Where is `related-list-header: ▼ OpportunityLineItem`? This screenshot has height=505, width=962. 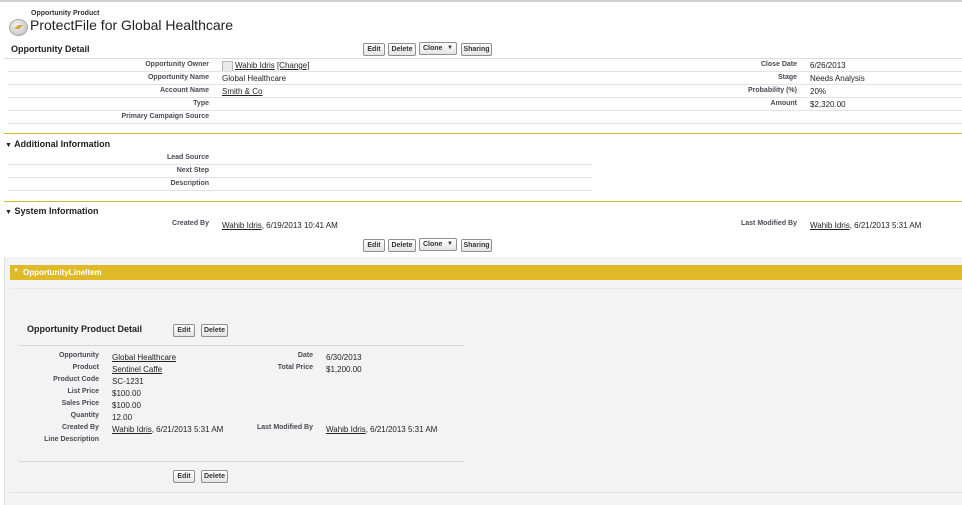
related-list-header: ▼ OpportunityLineItem is located at coordinates (486, 272).